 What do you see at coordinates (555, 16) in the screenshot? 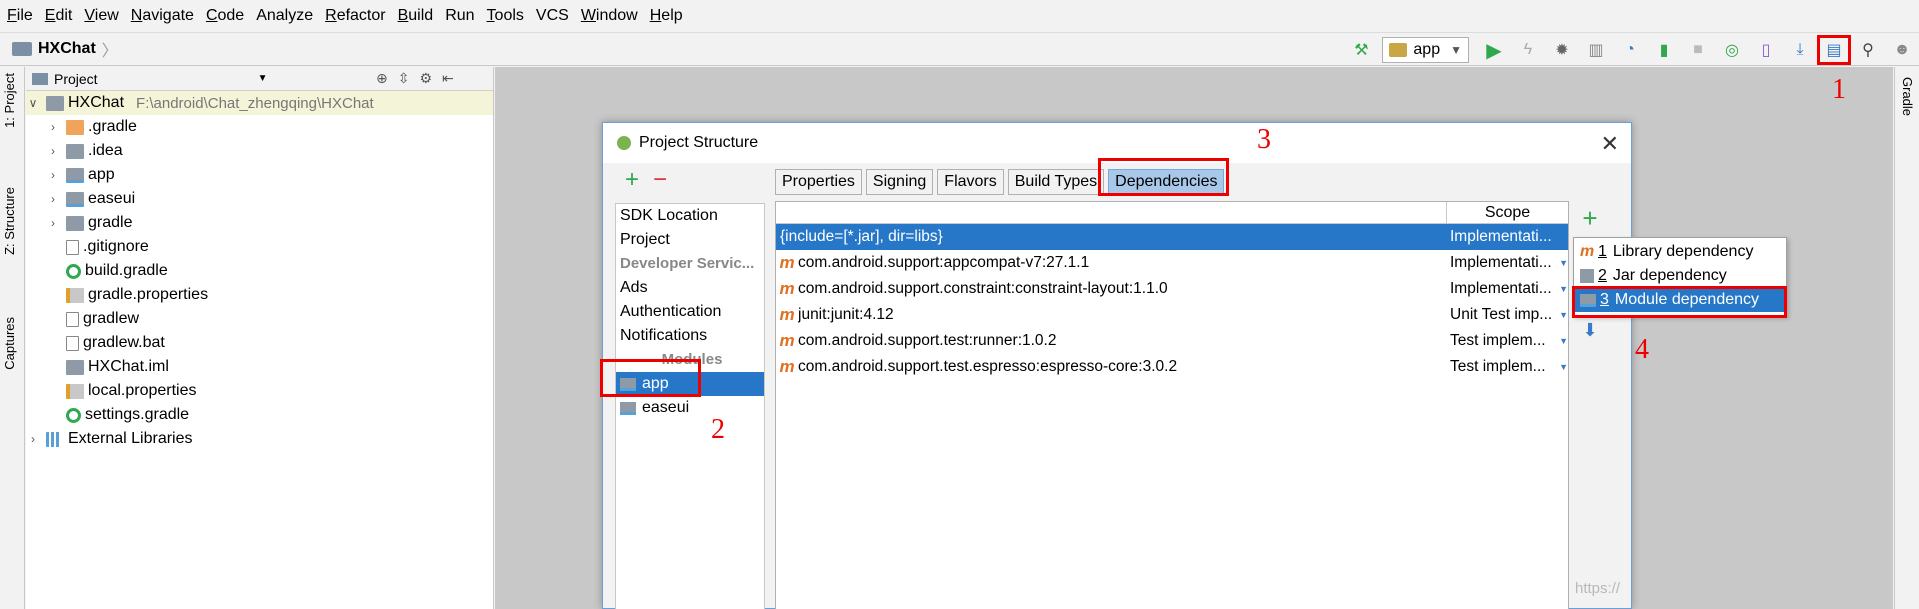
I see `menu-item: VCS` at bounding box center [555, 16].